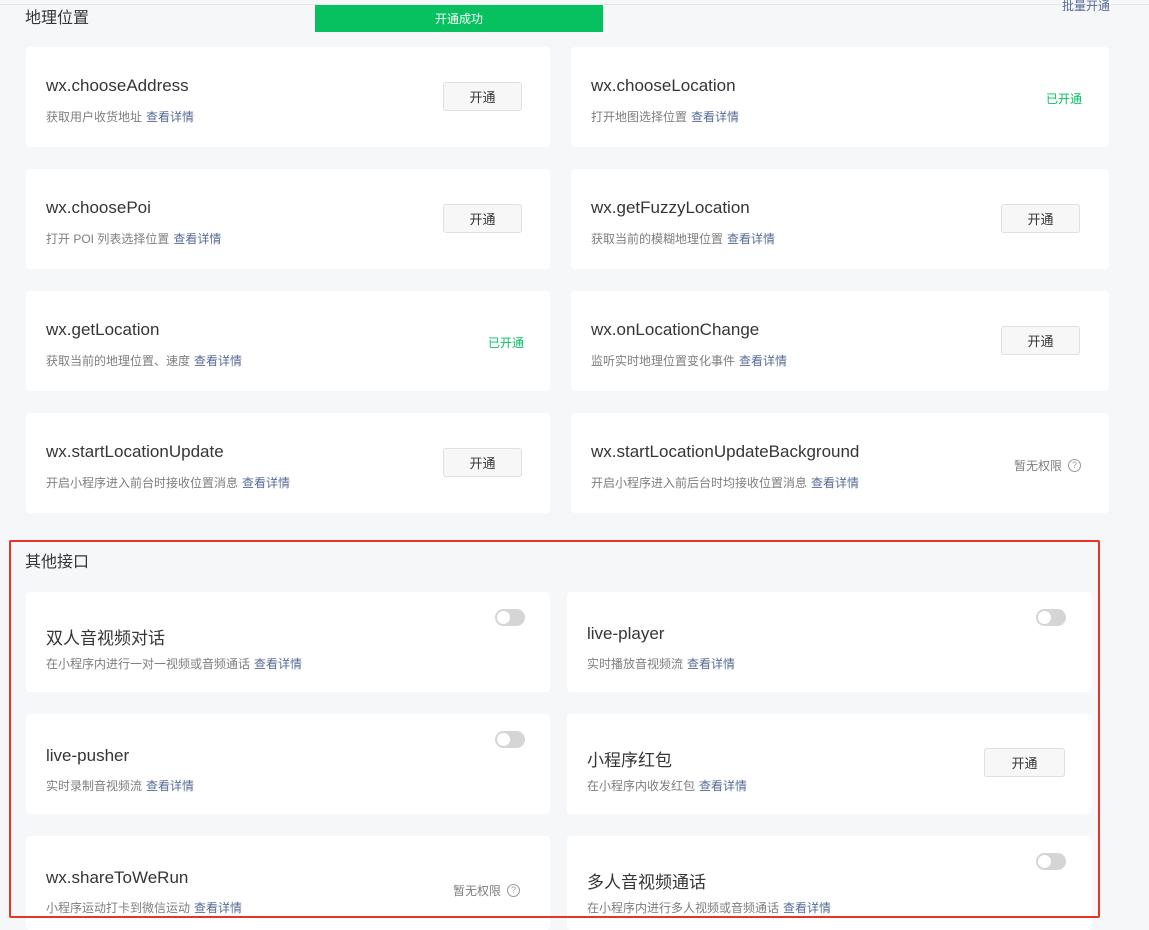 The image size is (1149, 930). Describe the element at coordinates (142, 483) in the screenshot. I see `api-desc-text: 开启小程序进入前台时接收位置消息` at that location.